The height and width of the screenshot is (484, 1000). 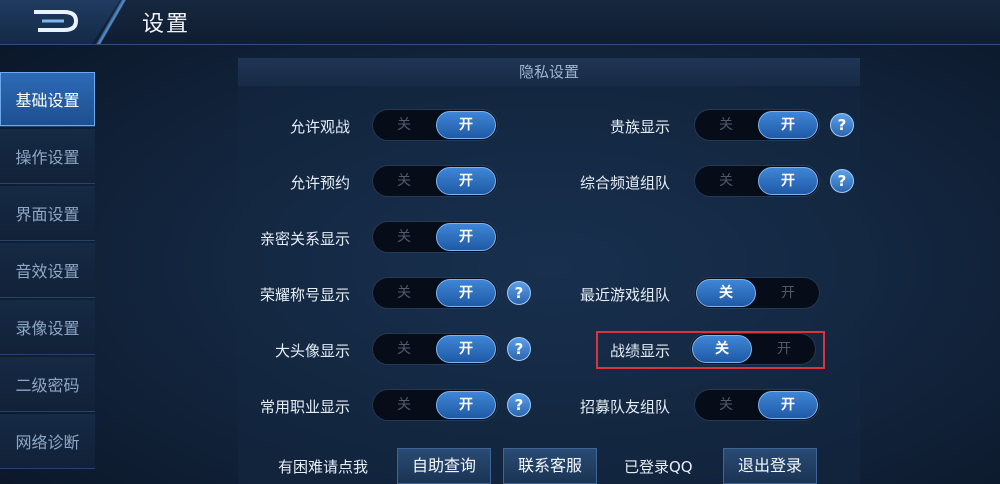 What do you see at coordinates (624, 183) in the screenshot?
I see `setting-label: 综合频道组队` at bounding box center [624, 183].